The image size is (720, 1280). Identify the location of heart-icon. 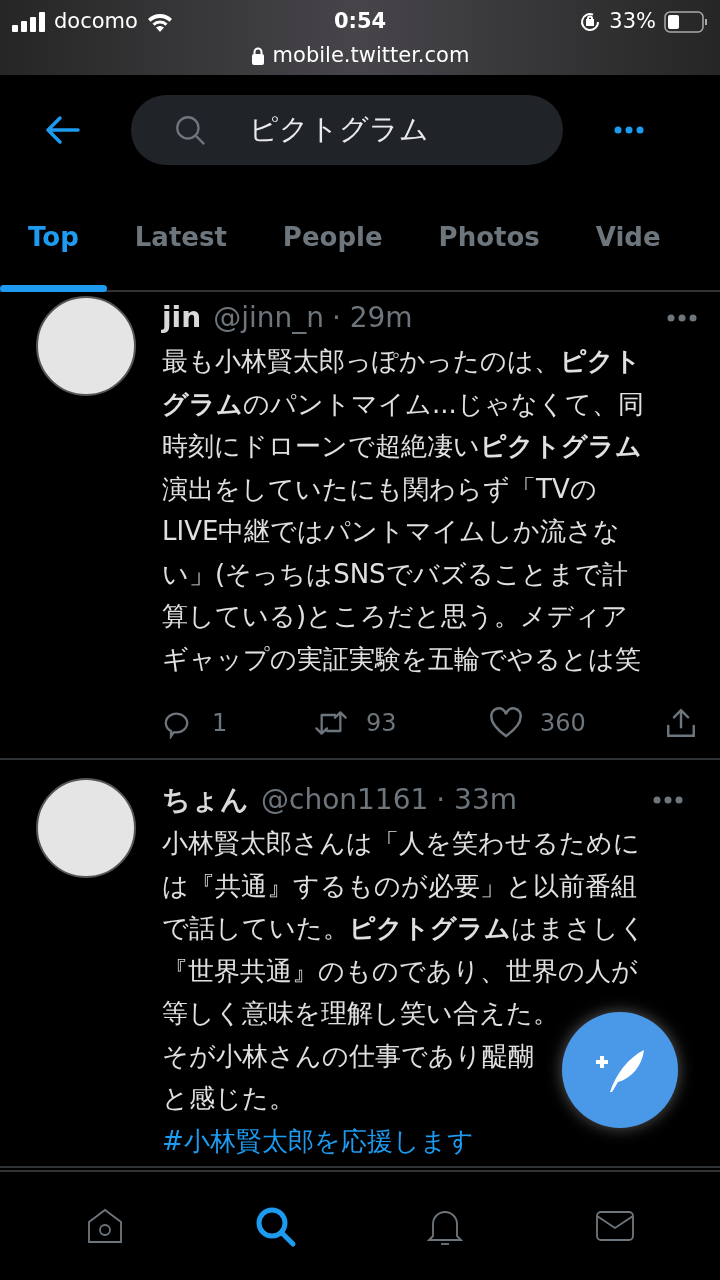
(506, 723).